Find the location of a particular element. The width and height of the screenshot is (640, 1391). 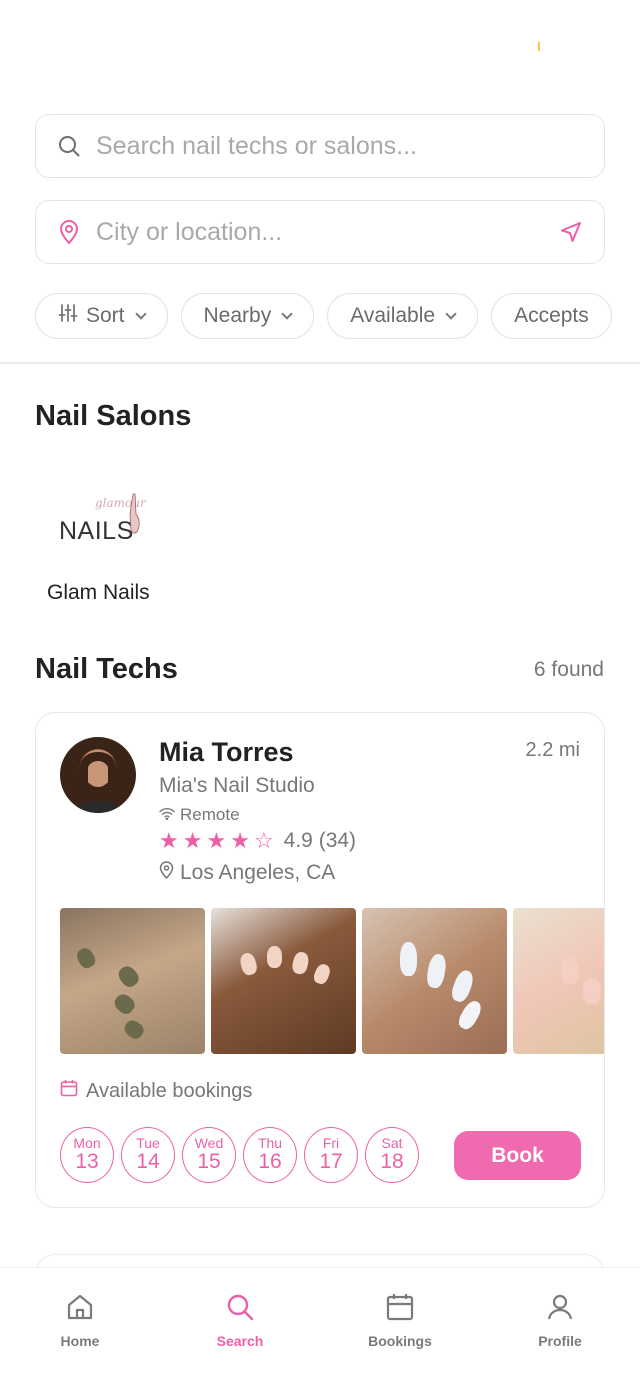

tech-location: Los Angeles, CA is located at coordinates (247, 873).